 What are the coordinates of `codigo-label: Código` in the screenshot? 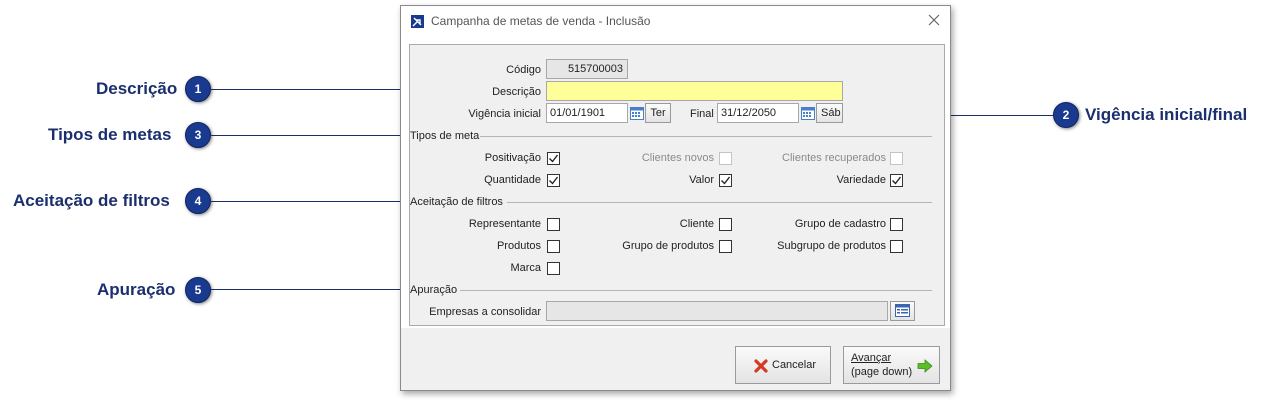 It's located at (523, 70).